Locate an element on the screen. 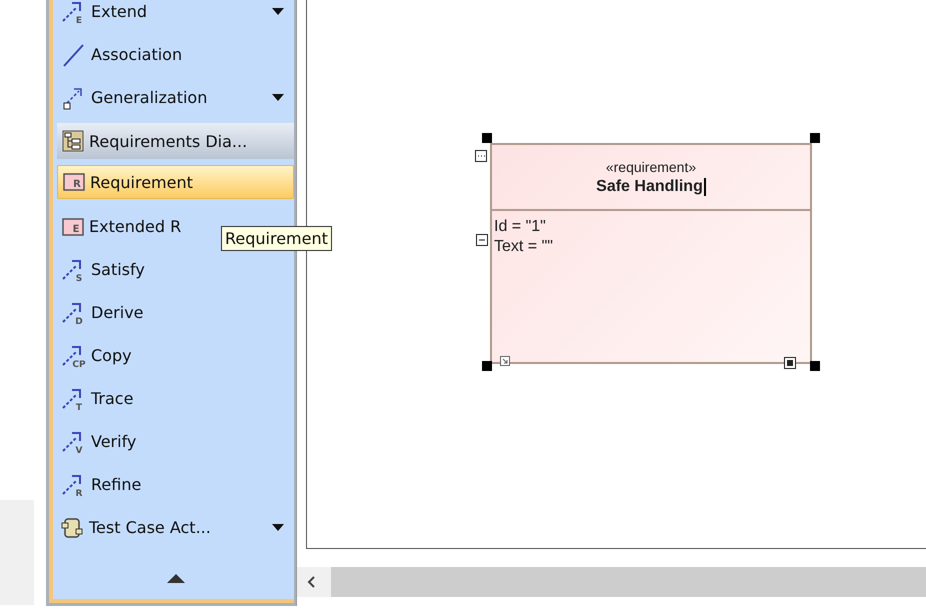 This screenshot has width=926, height=611. property-text: Id = "1" is located at coordinates (520, 227).